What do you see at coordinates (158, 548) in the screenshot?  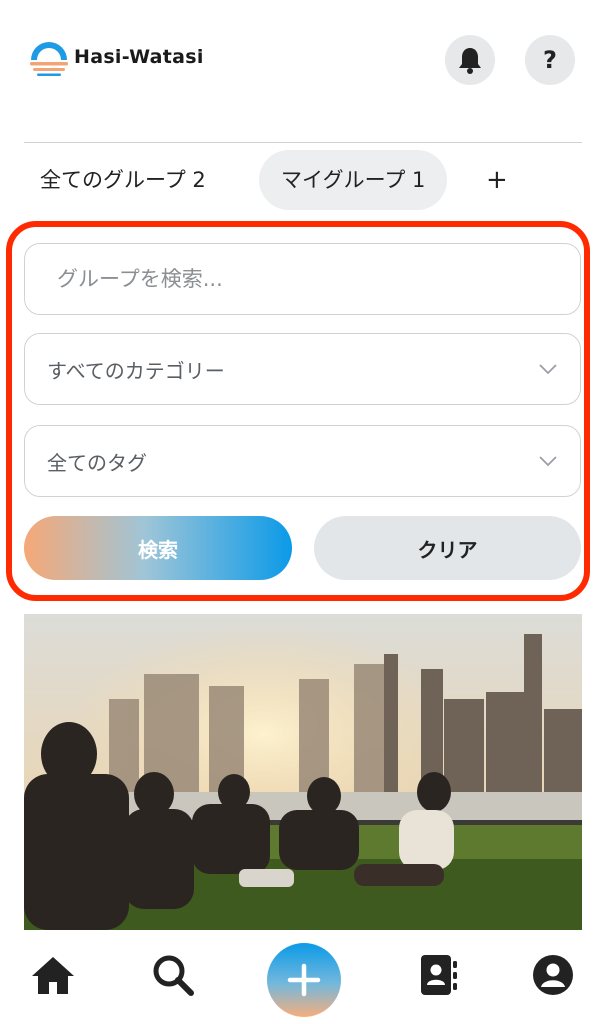 I see `search-button: 検索` at bounding box center [158, 548].